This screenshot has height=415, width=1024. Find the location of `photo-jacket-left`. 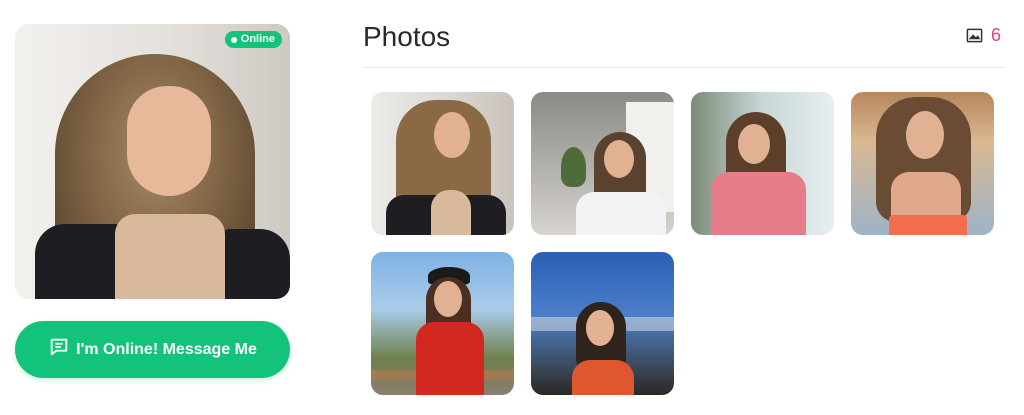

photo-jacket-left is located at coordinates (80, 261).